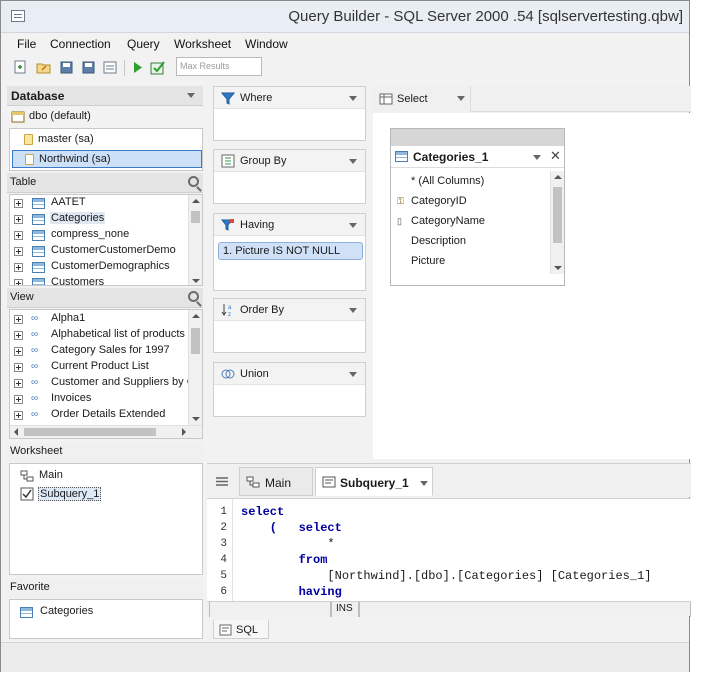 This screenshot has width=705, height=684. I want to click on new-query-button, so click(20, 67).